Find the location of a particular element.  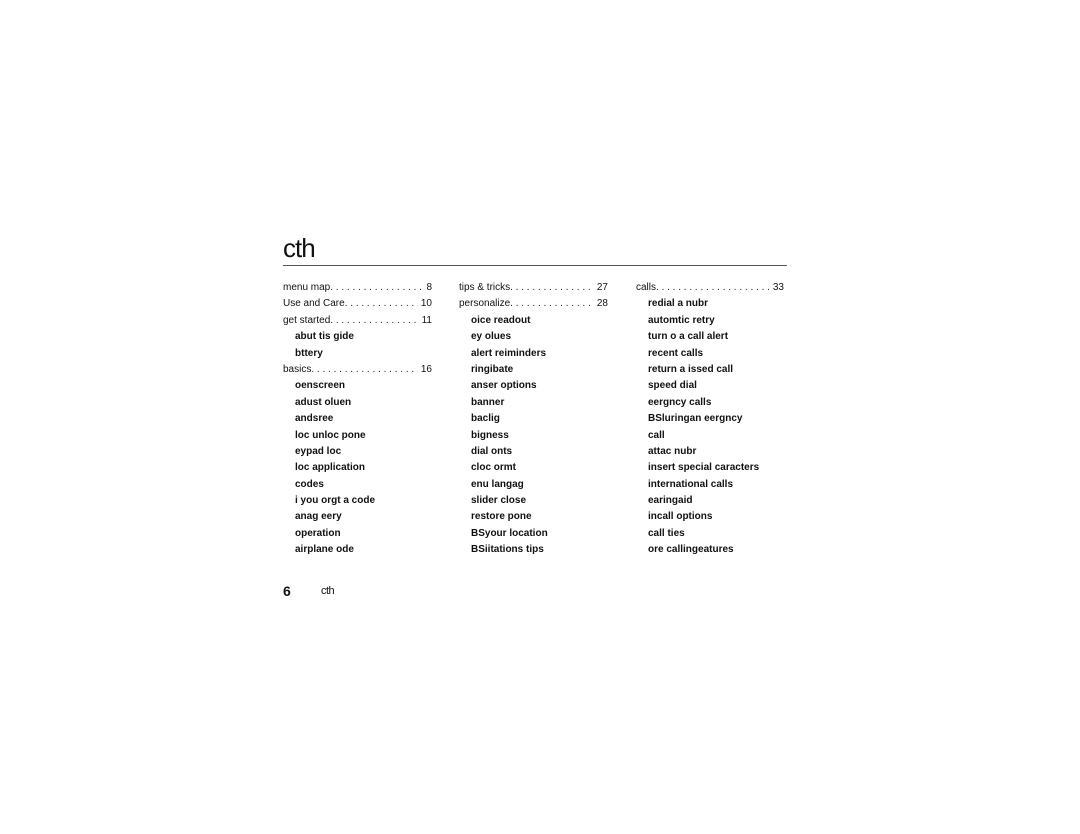

toc-entry: personalize 28 is located at coordinates (533, 304).